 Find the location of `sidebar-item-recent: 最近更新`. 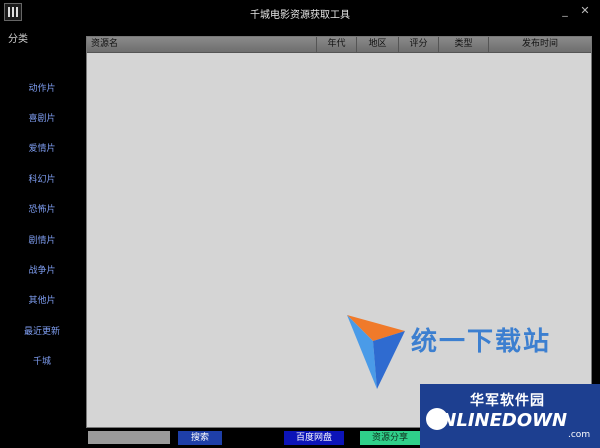

sidebar-item-recent: 最近更新 is located at coordinates (42, 330).